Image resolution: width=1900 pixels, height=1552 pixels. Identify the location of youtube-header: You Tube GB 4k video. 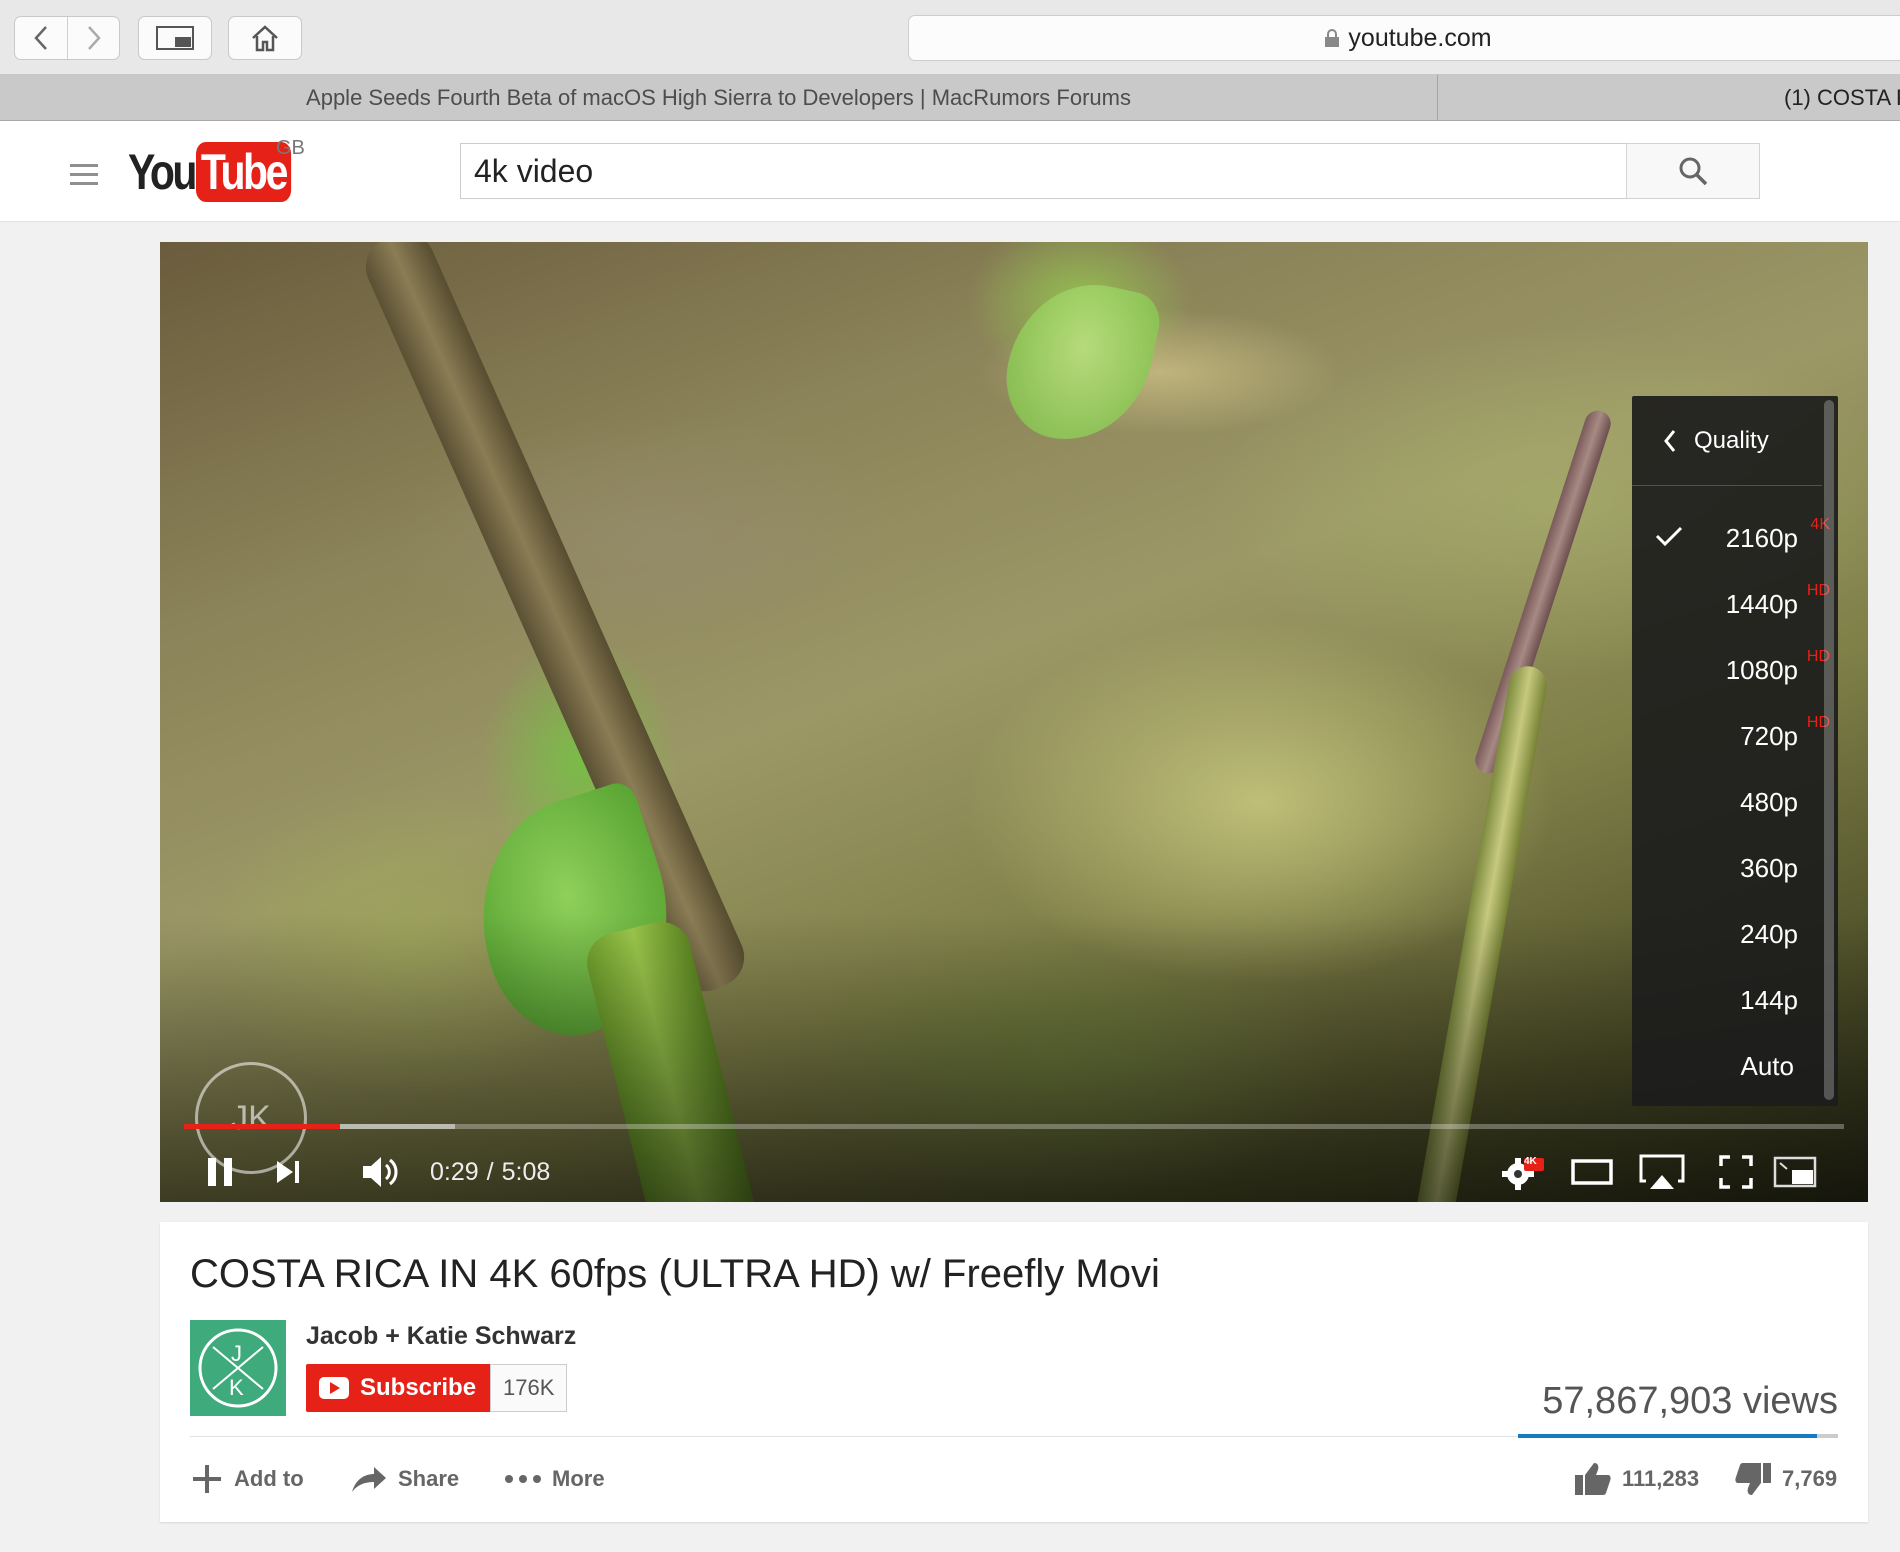
(950, 171).